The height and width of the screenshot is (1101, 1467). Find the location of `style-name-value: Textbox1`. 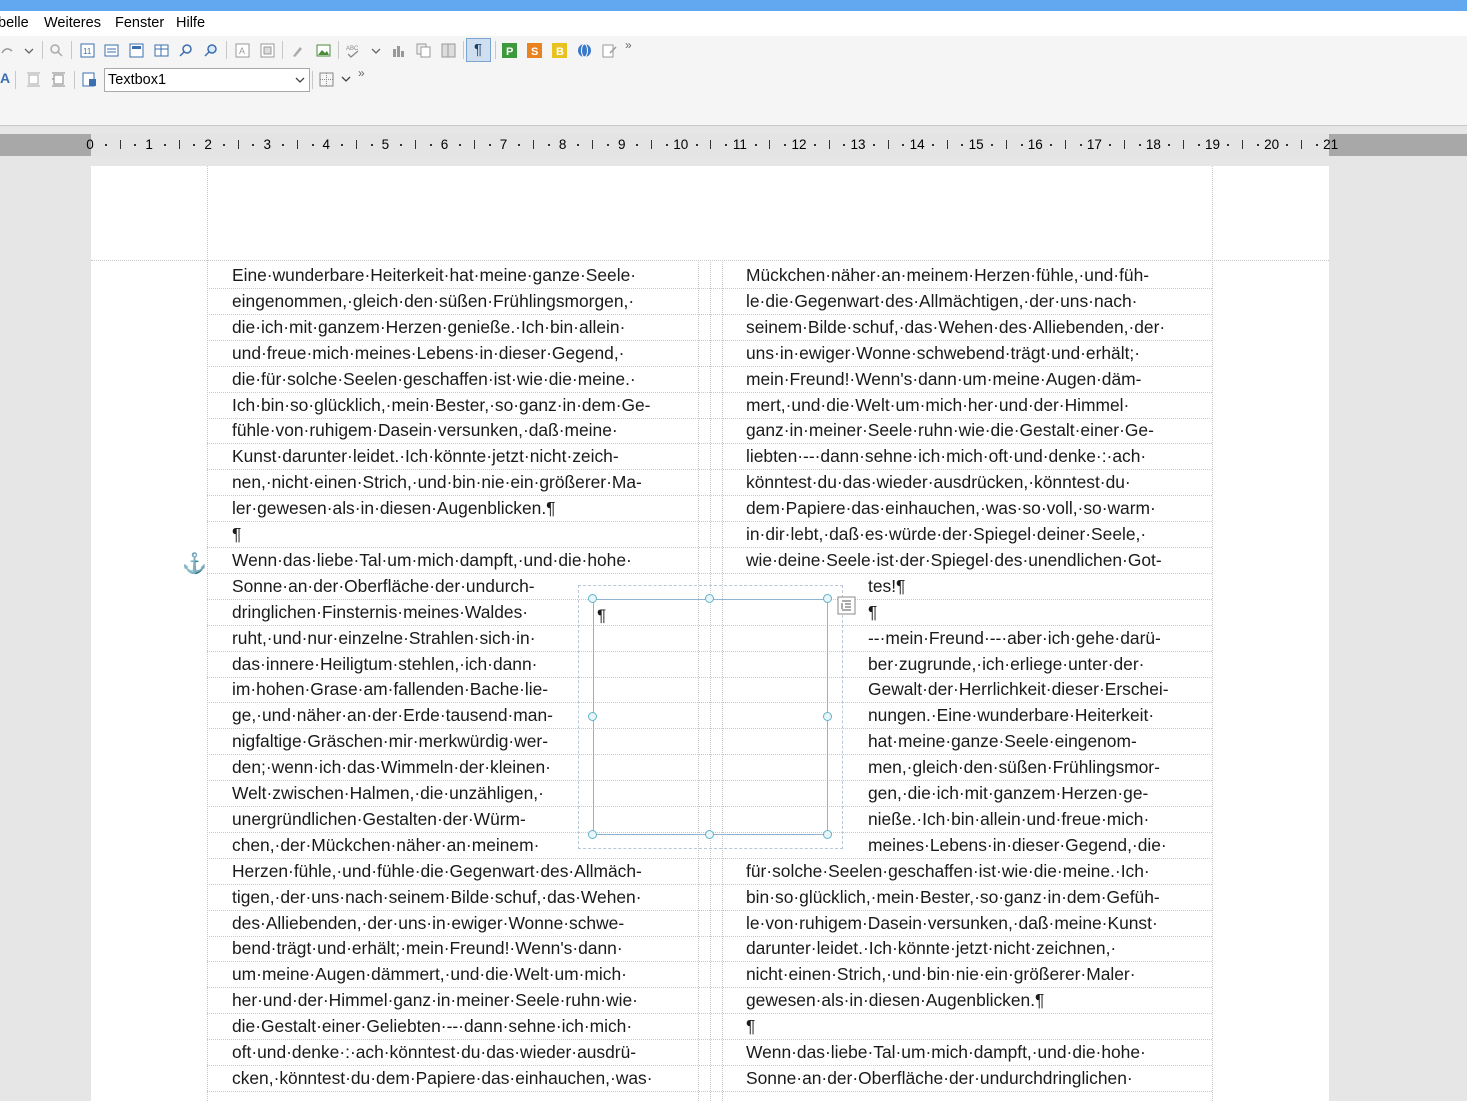

style-name-value: Textbox1 is located at coordinates (137, 80).